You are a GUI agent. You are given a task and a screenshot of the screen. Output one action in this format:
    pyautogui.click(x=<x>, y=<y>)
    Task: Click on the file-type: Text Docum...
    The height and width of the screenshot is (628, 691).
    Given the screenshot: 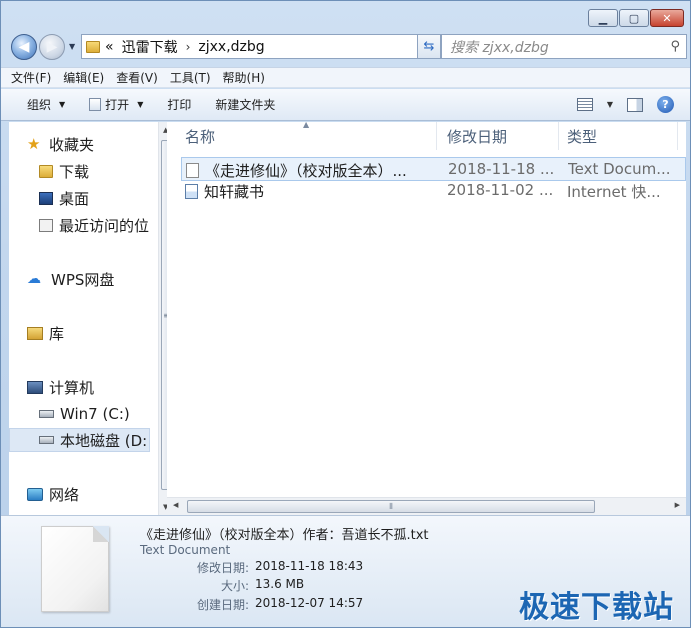 What is the action you would take?
    pyautogui.click(x=619, y=169)
    